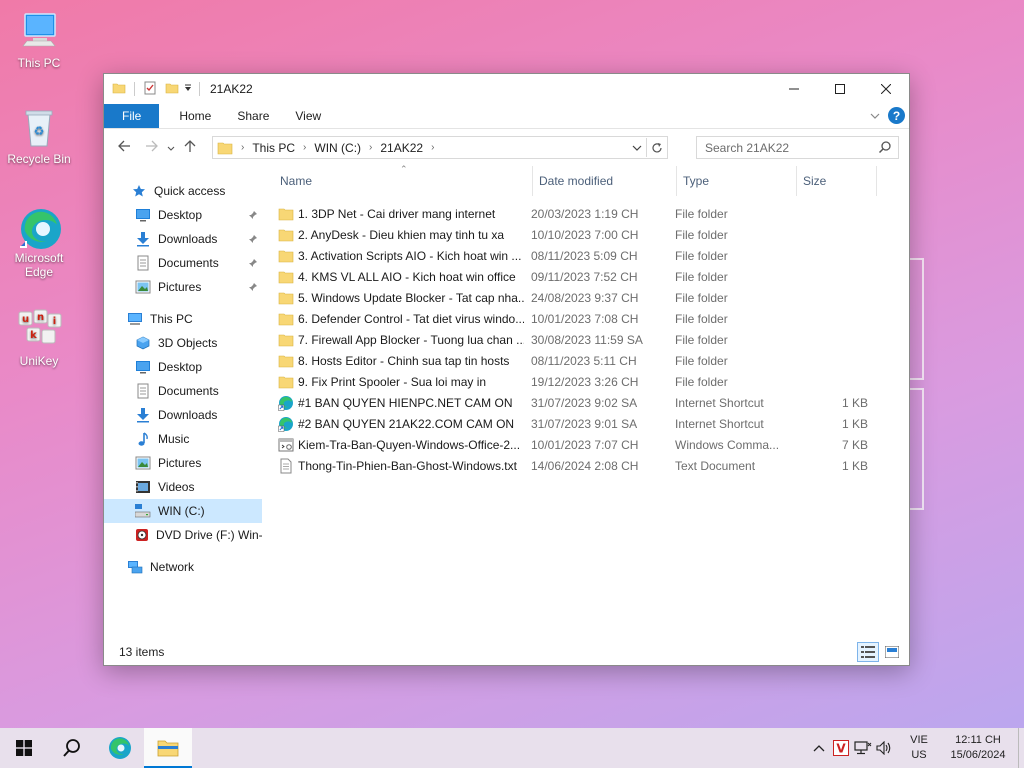  I want to click on file-name-cell: 2. AnyDesk - Dieu khien may tinh tu xa, so click(393, 235).